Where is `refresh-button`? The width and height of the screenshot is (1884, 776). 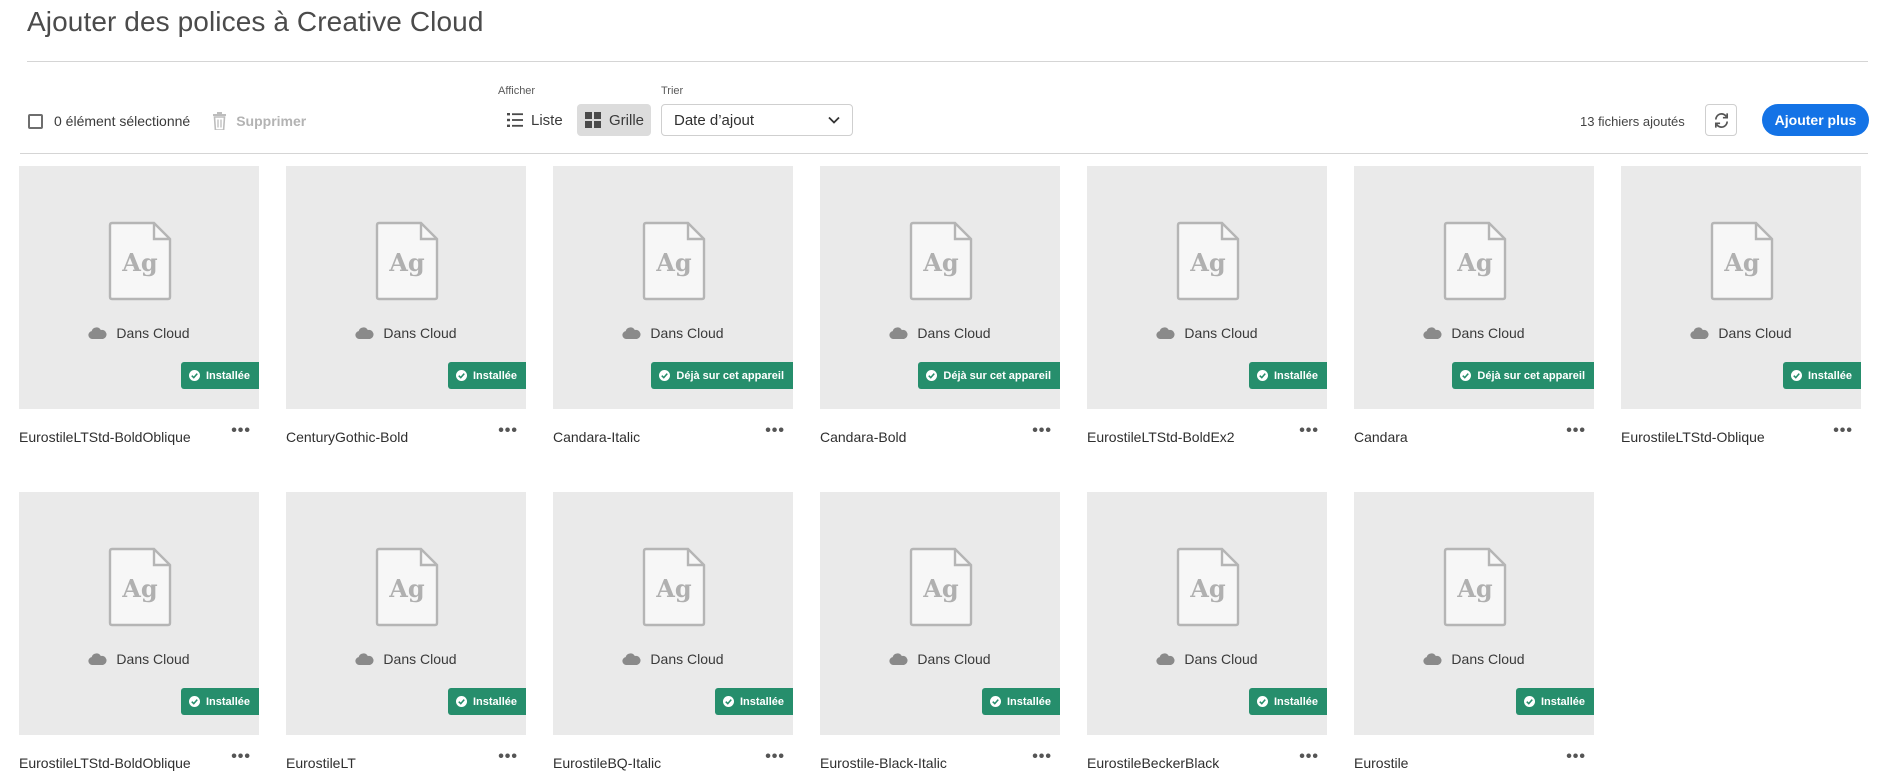
refresh-button is located at coordinates (1721, 120).